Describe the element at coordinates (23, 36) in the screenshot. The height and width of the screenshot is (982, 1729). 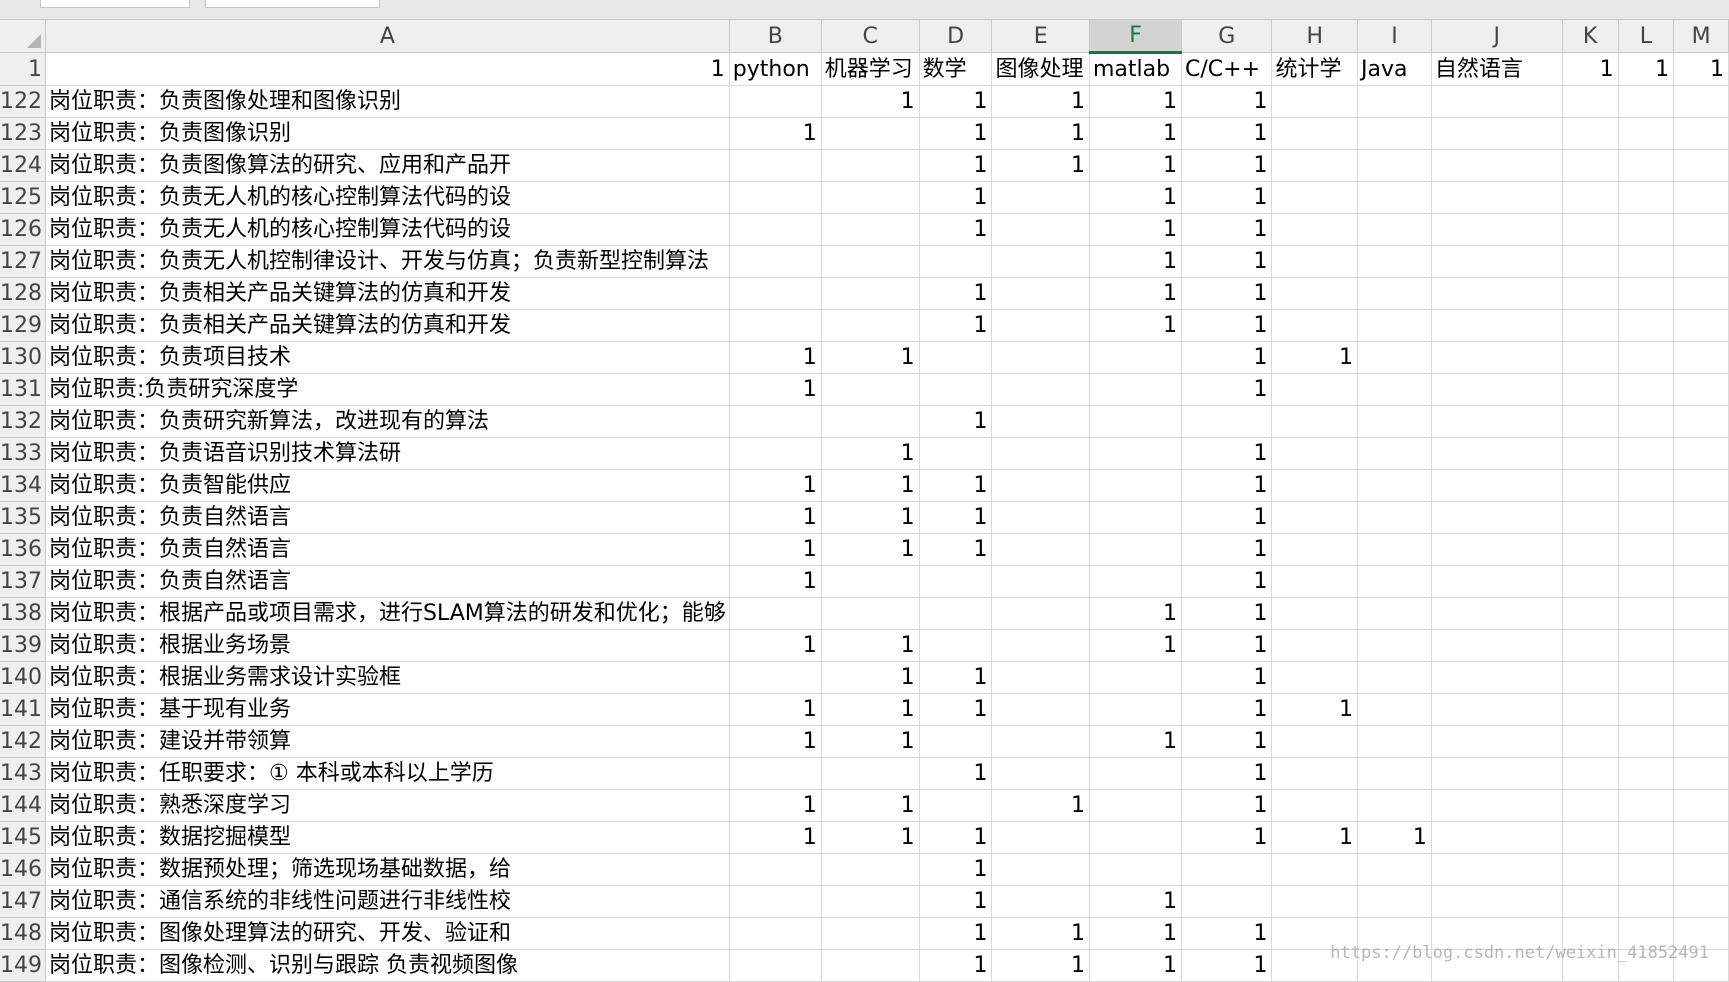
I see `select-all-corner` at that location.